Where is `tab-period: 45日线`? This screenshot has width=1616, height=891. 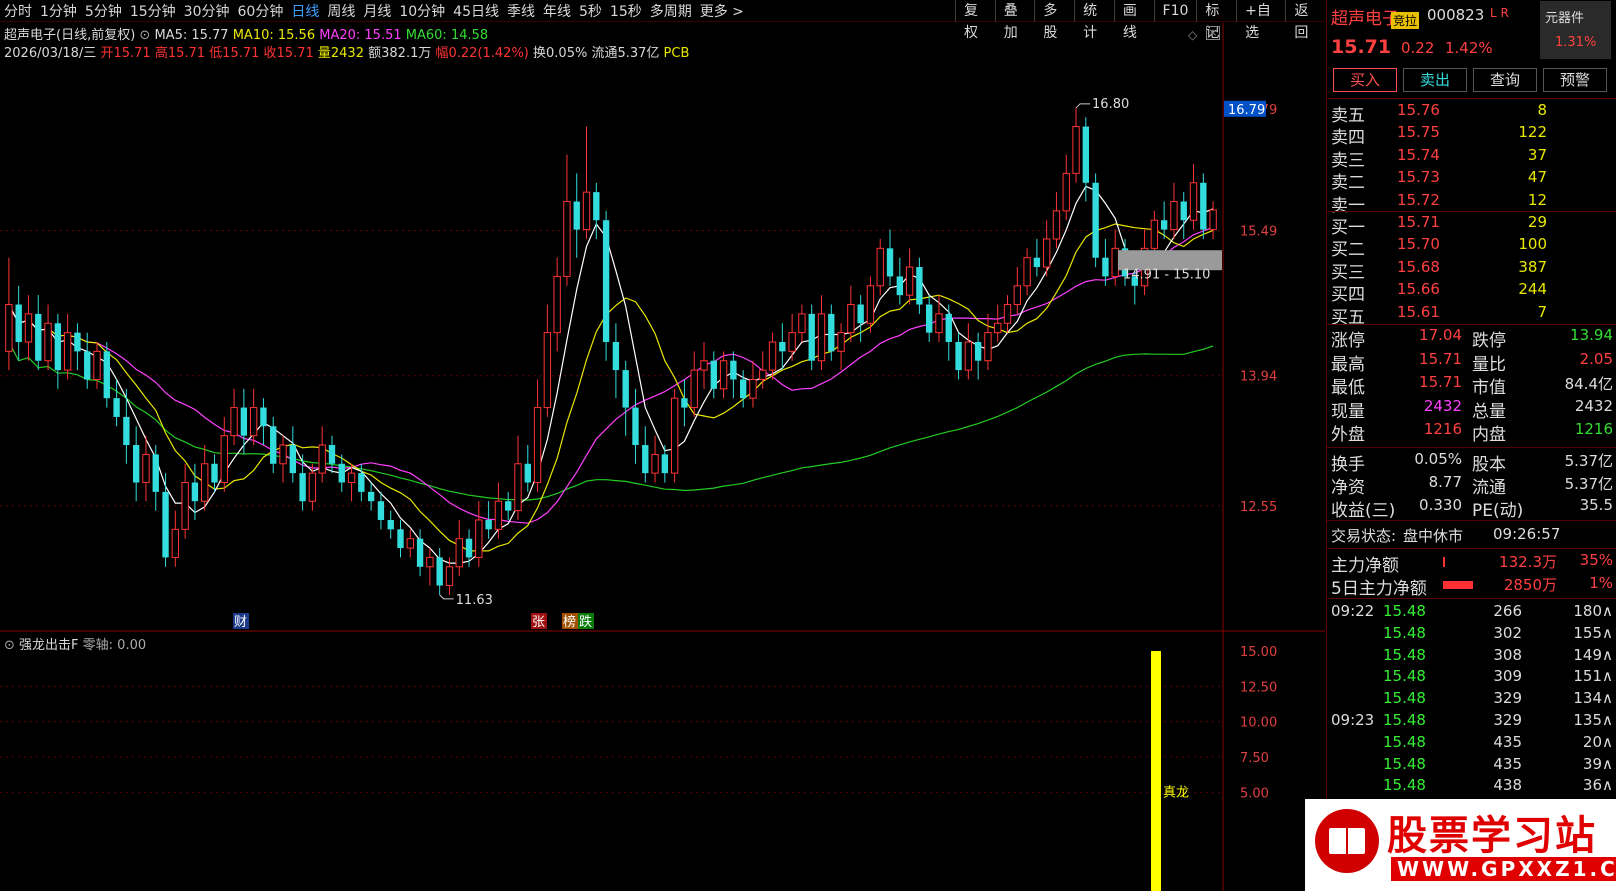
tab-period: 45日线 is located at coordinates (476, 11).